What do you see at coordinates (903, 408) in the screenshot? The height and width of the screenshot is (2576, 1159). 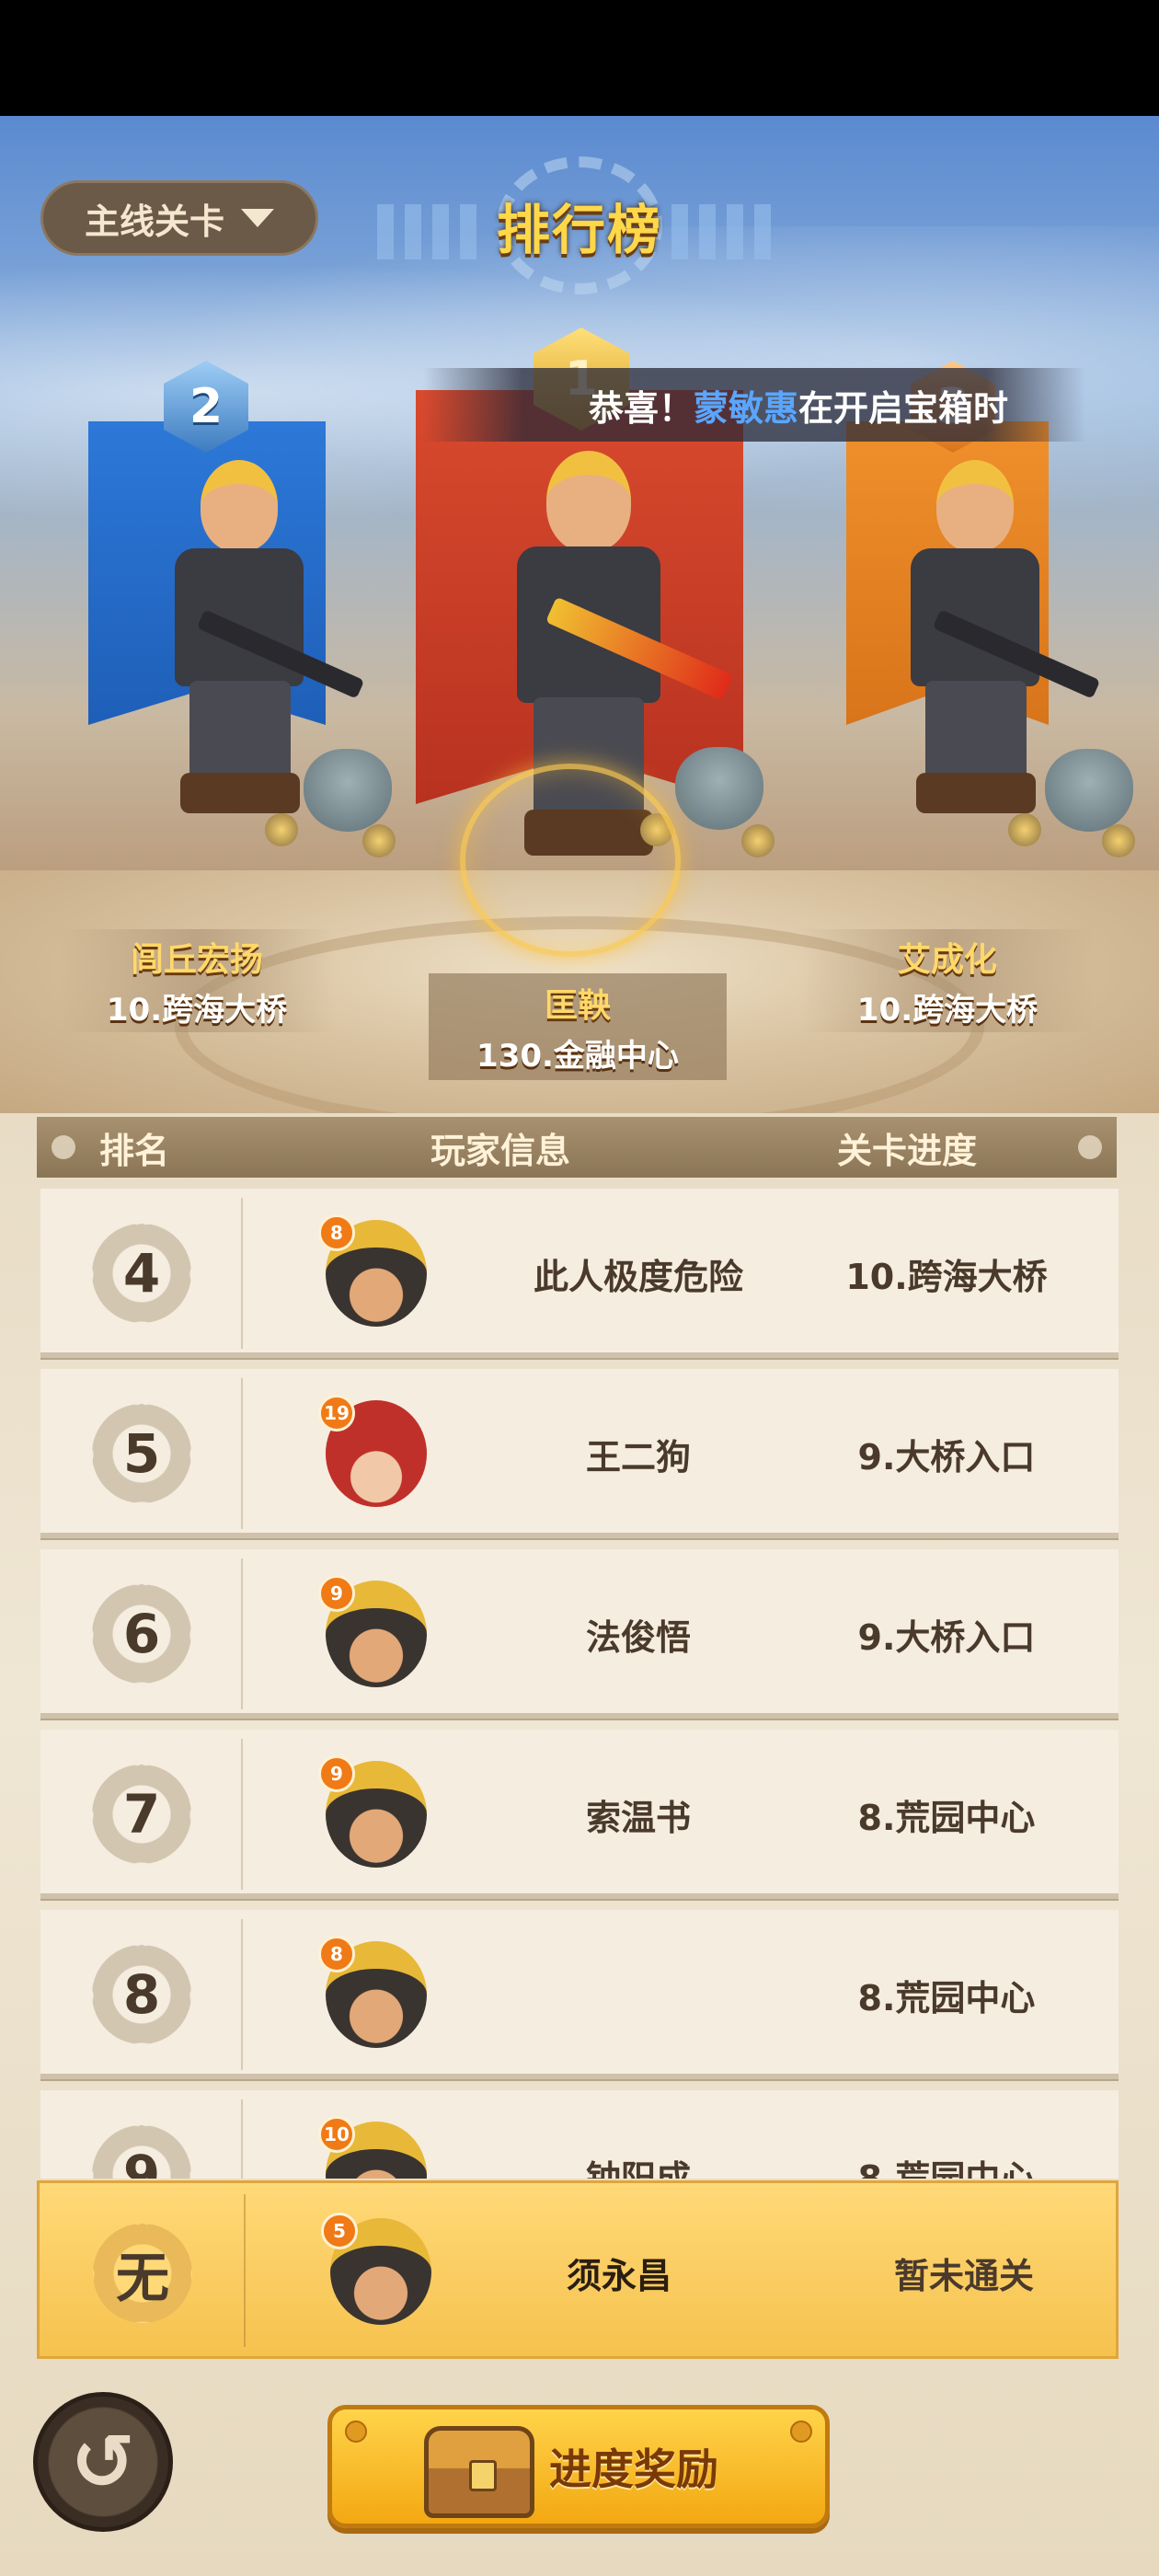 I see `announcement-suffix: 在开启宝箱时` at bounding box center [903, 408].